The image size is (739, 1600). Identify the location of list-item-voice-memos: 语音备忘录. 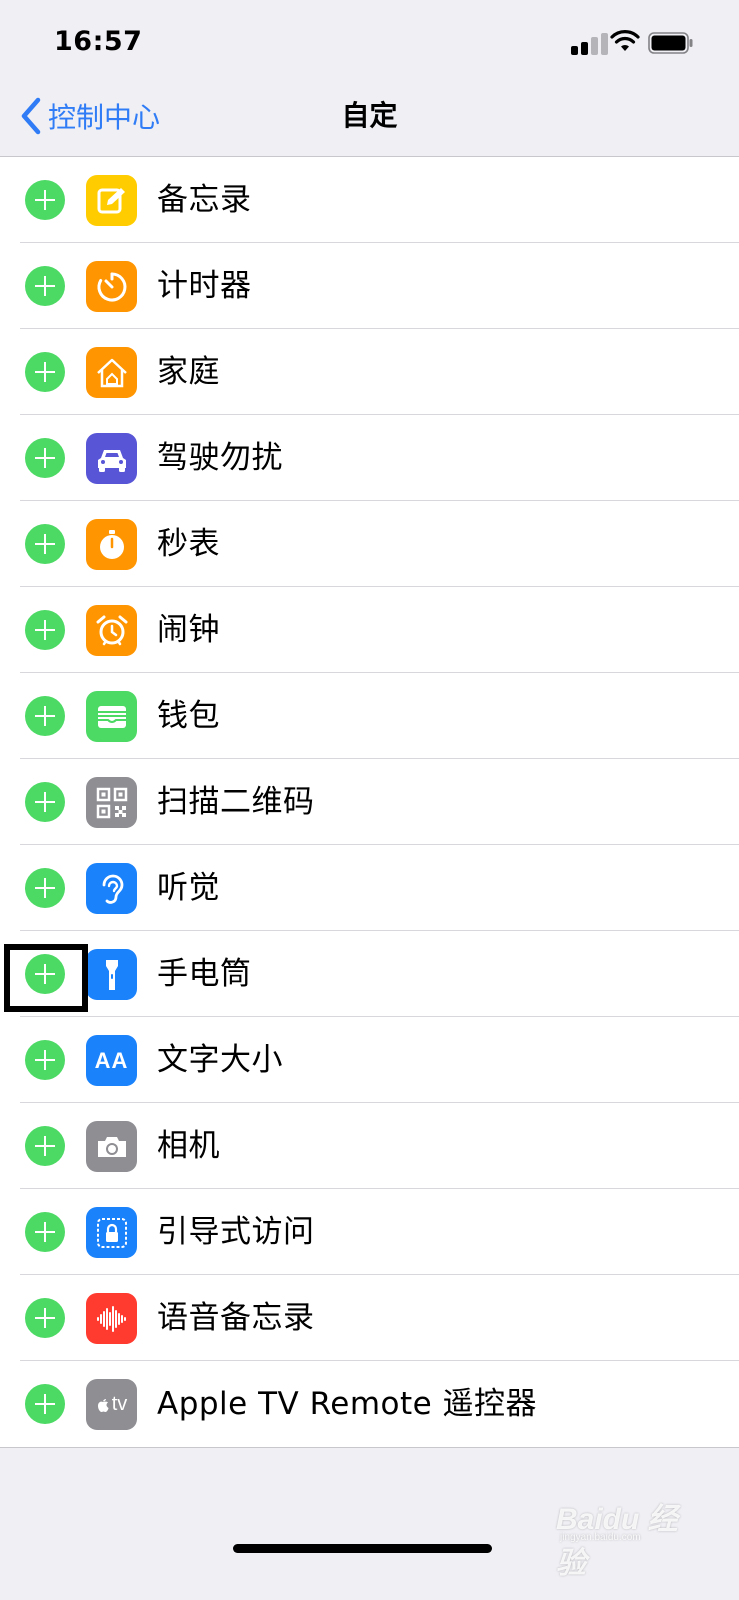
(369, 1318).